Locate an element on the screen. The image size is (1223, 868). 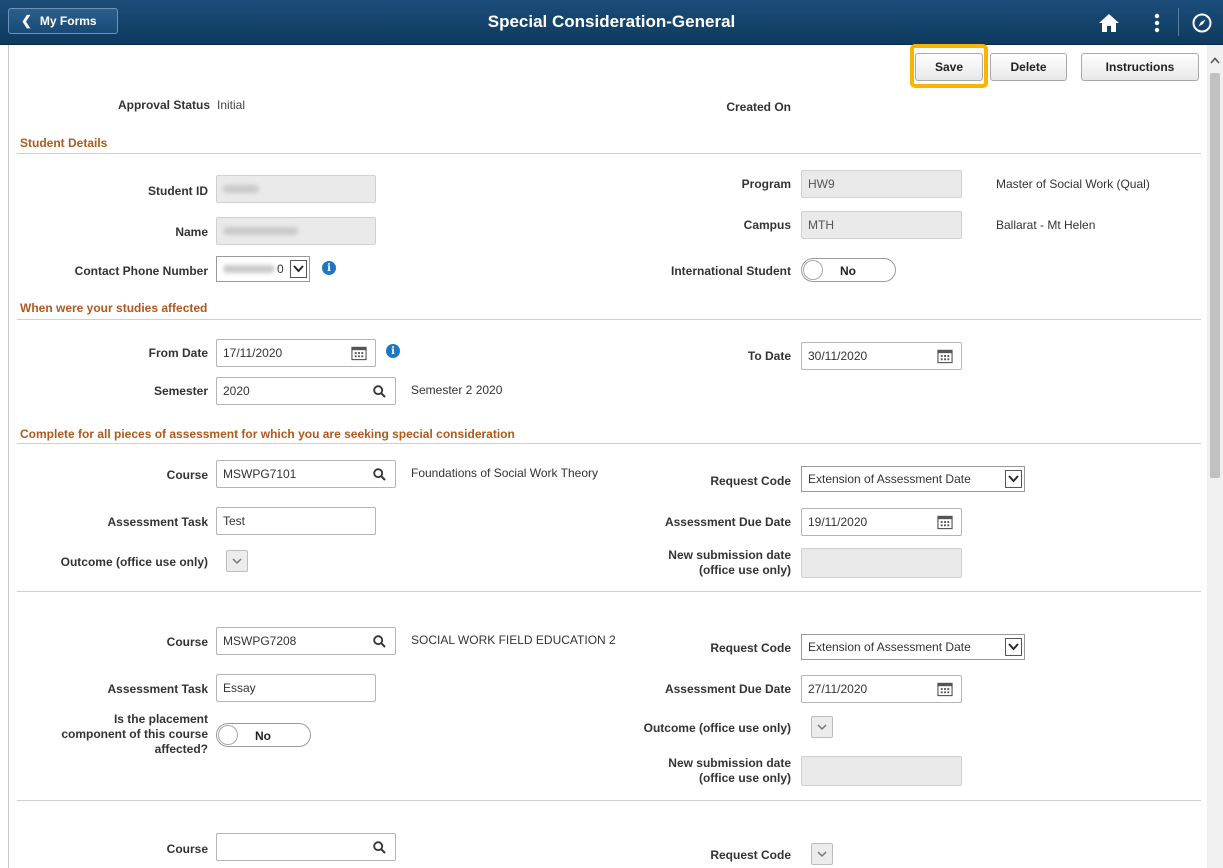
from-date-value: 17/11/2020 is located at coordinates (253, 353).